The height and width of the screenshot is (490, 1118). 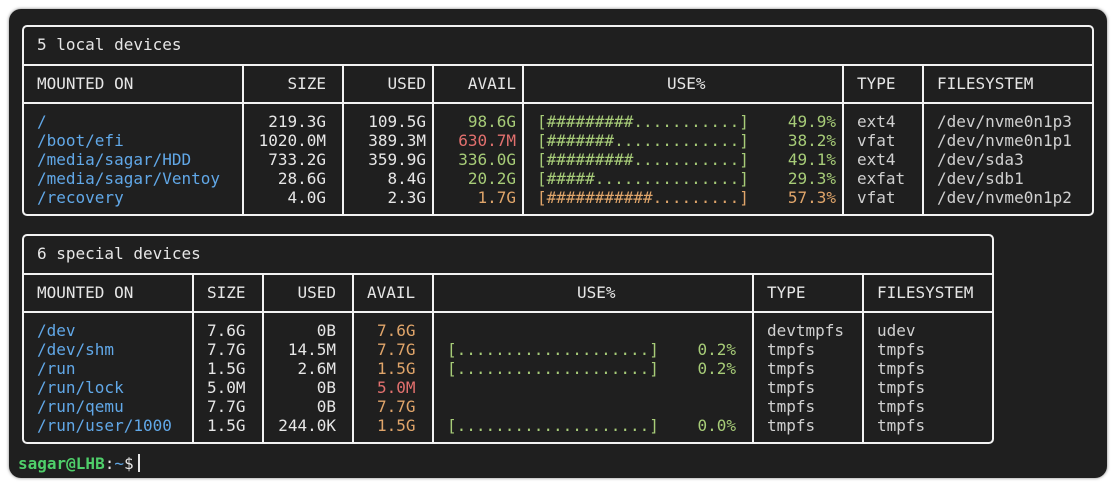 I want to click on type-cell: devtmpfs, so click(x=806, y=330).